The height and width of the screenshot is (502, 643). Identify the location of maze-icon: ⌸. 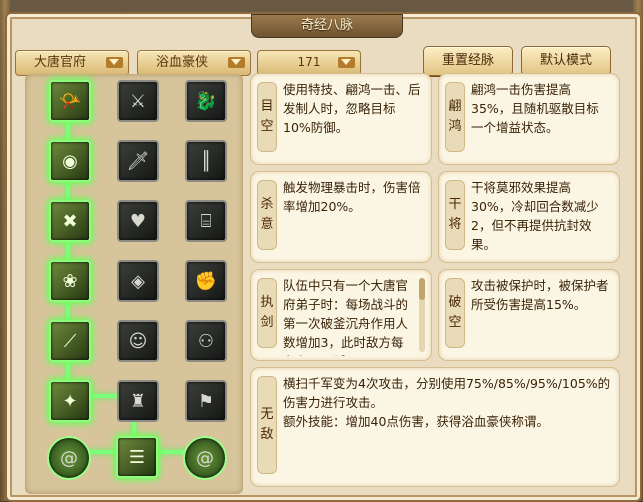
(206, 221).